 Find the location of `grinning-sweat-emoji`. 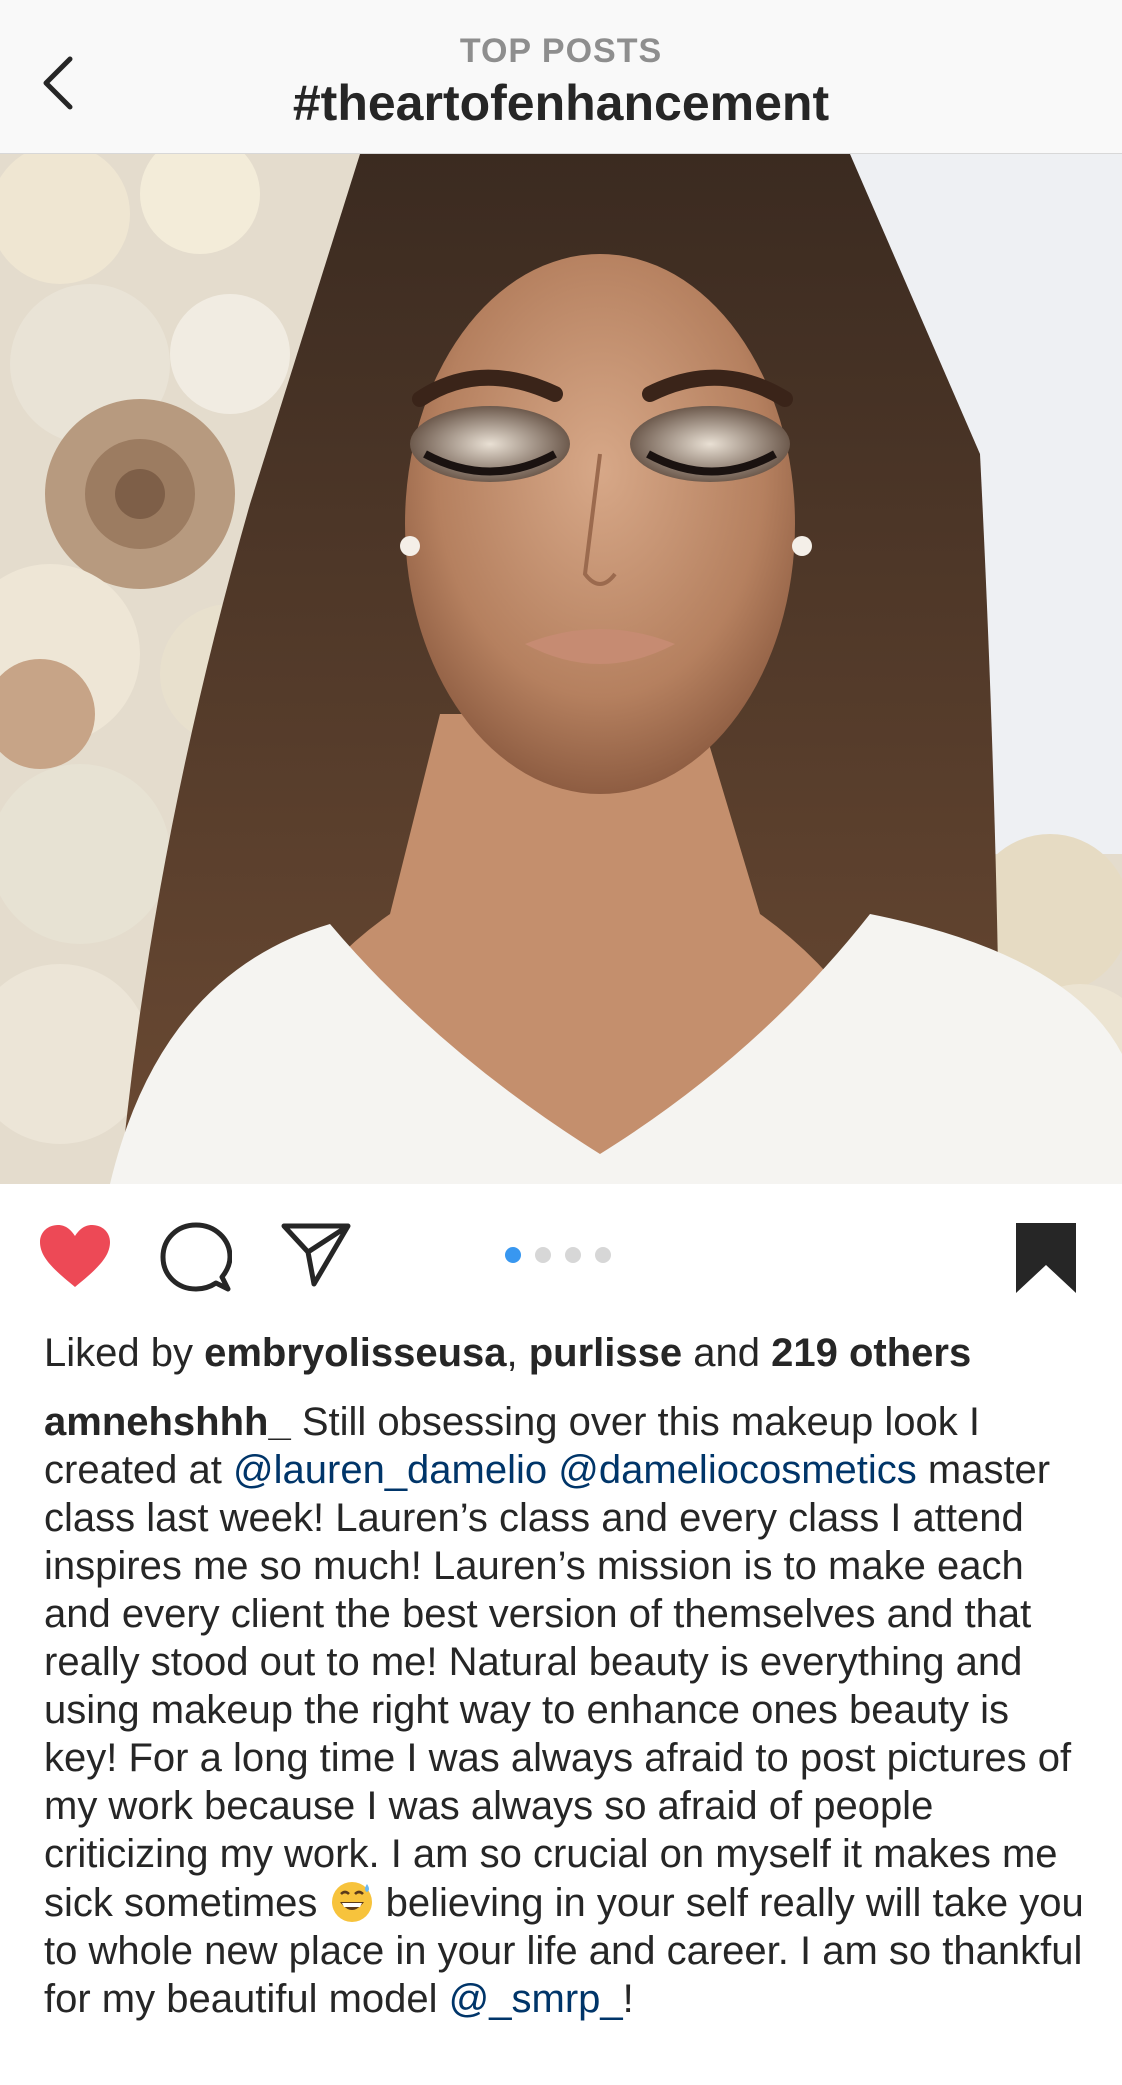

grinning-sweat-emoji is located at coordinates (351, 1902).